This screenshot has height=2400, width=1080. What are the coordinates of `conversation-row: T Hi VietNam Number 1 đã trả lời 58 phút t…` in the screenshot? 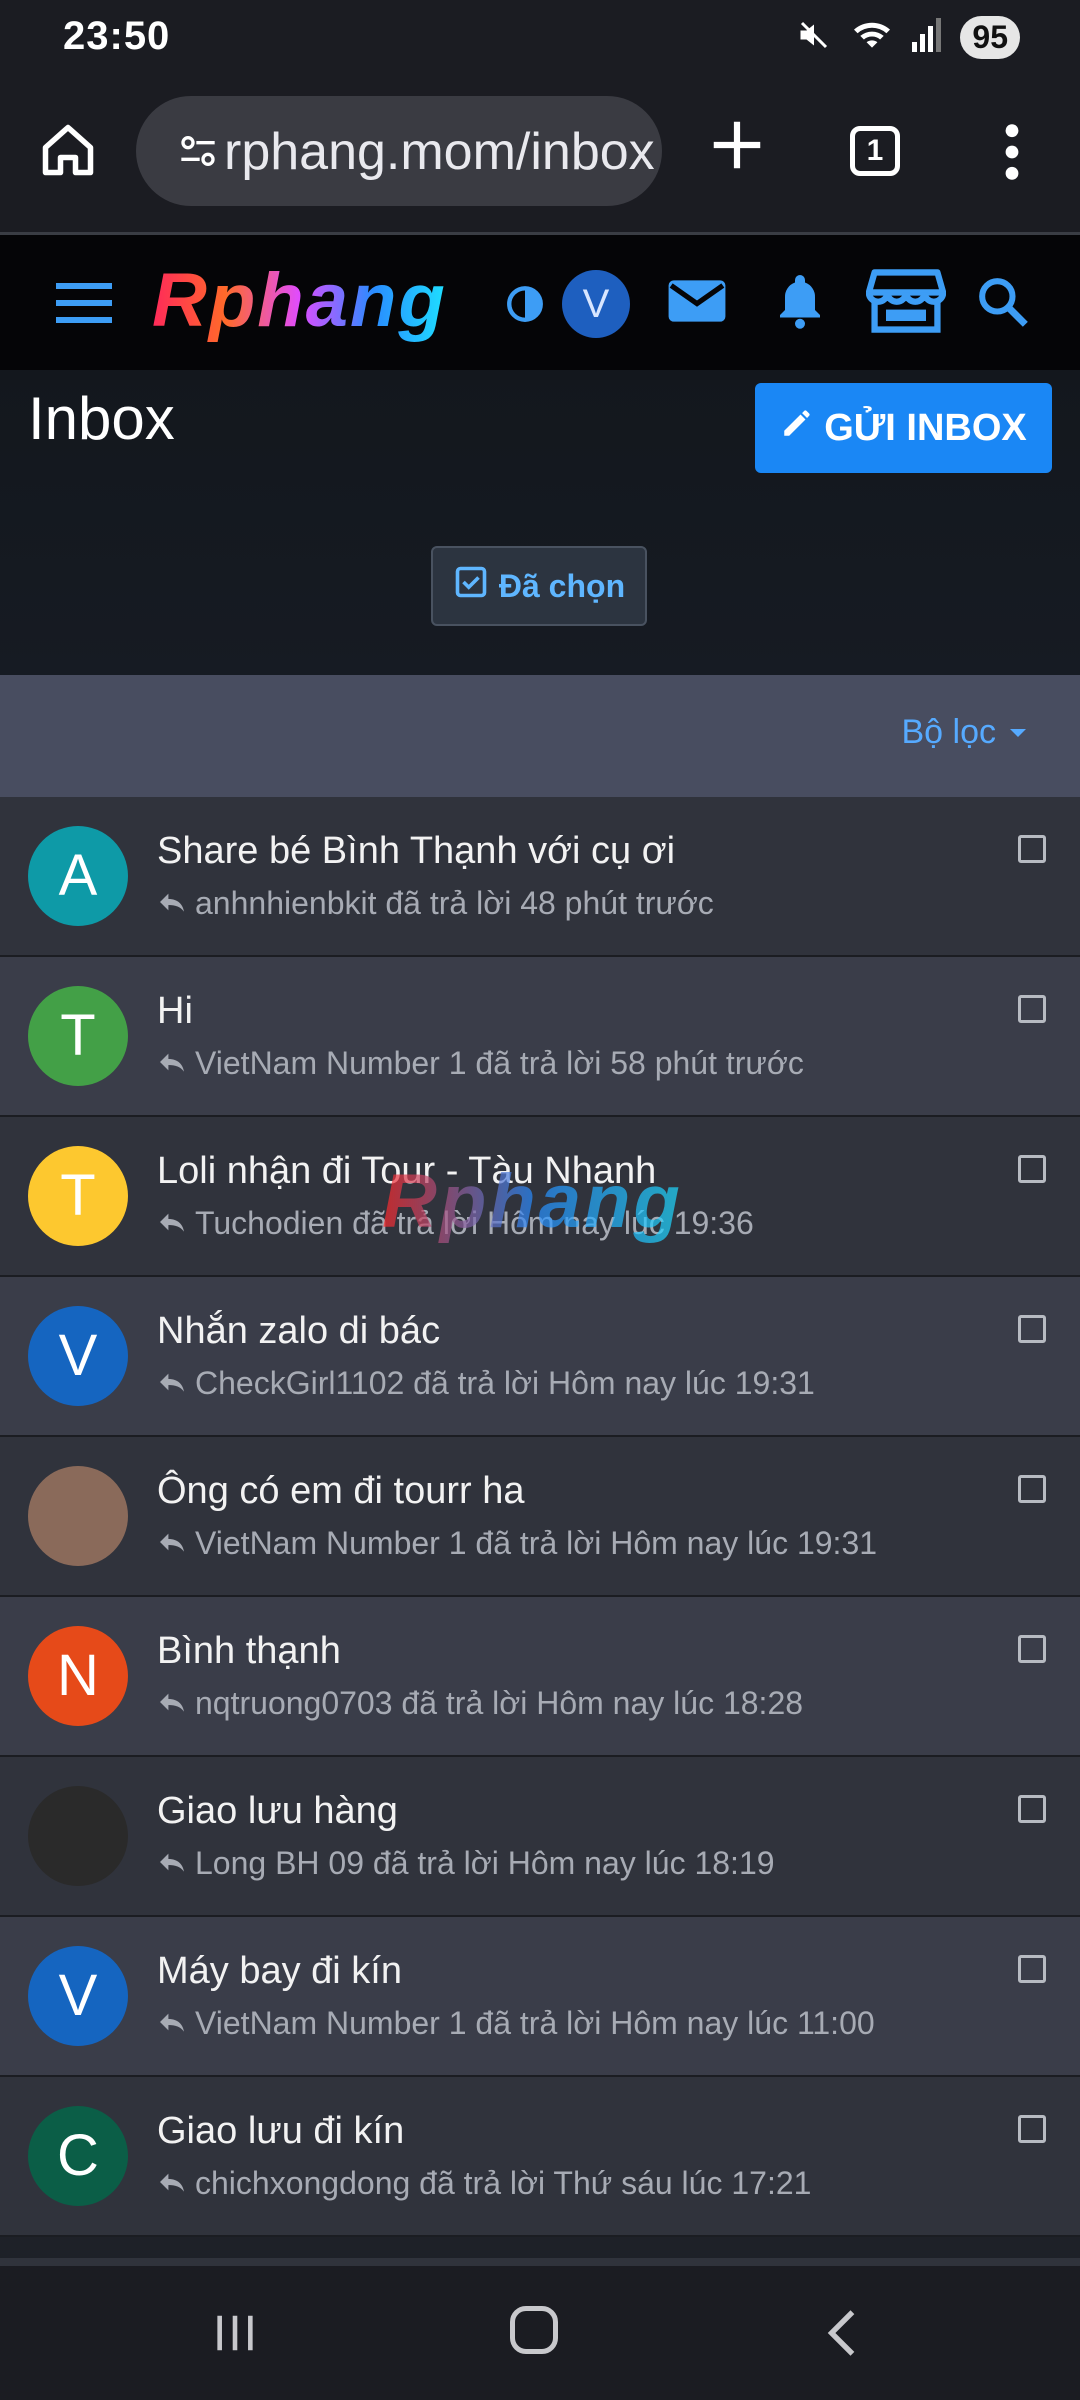 It's located at (540, 1037).